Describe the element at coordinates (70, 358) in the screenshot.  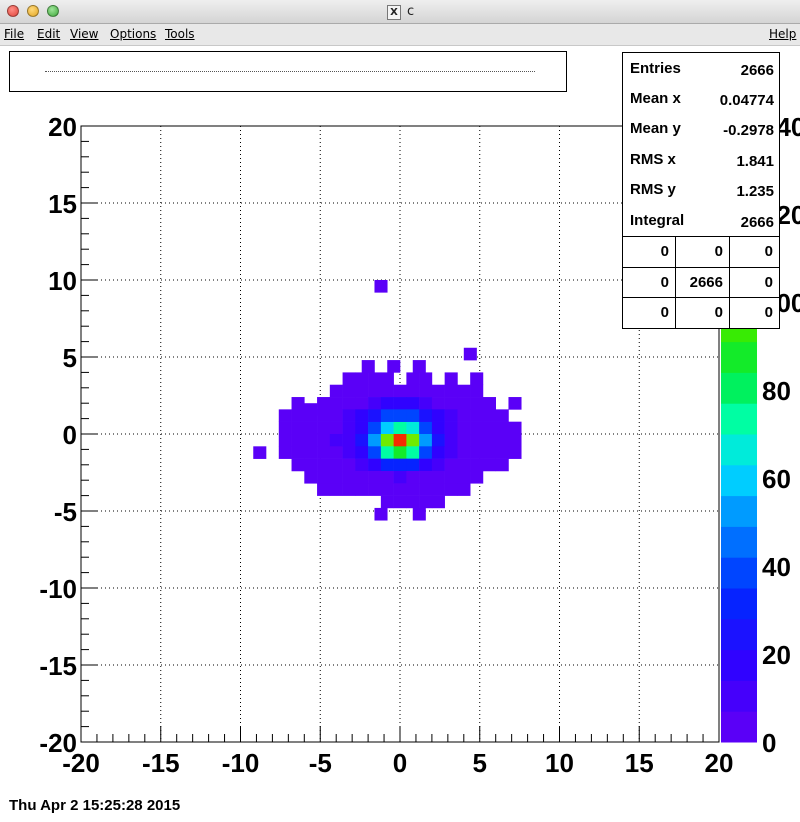
I see `y-tick-label: 5` at that location.